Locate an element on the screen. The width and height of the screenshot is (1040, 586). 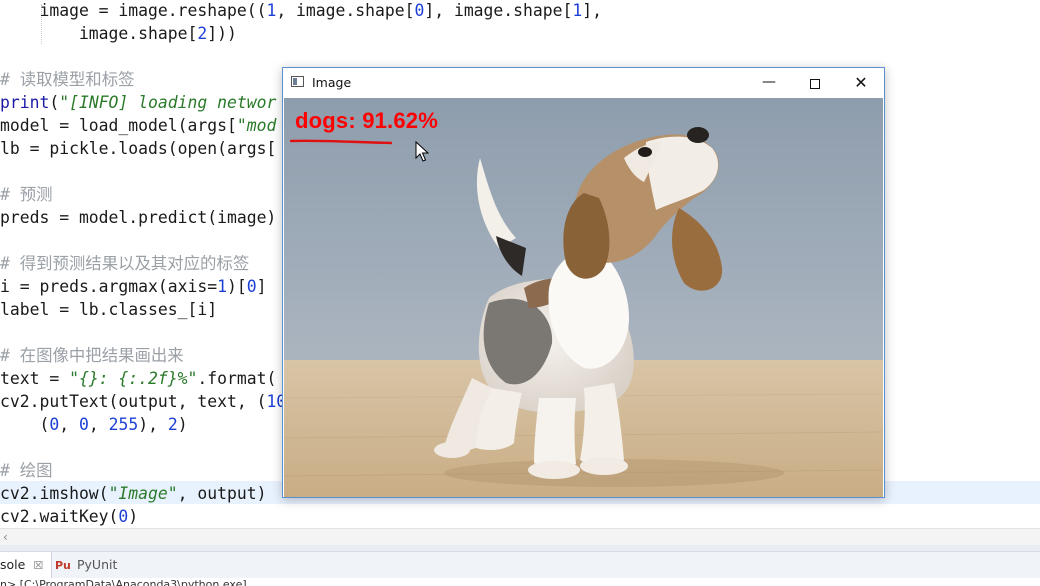
code-line: # 读取模型和标签 is located at coordinates (67, 79).